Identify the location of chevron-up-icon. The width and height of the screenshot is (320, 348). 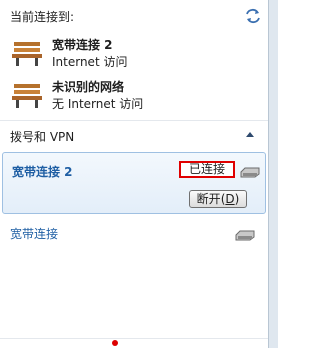
(250, 134).